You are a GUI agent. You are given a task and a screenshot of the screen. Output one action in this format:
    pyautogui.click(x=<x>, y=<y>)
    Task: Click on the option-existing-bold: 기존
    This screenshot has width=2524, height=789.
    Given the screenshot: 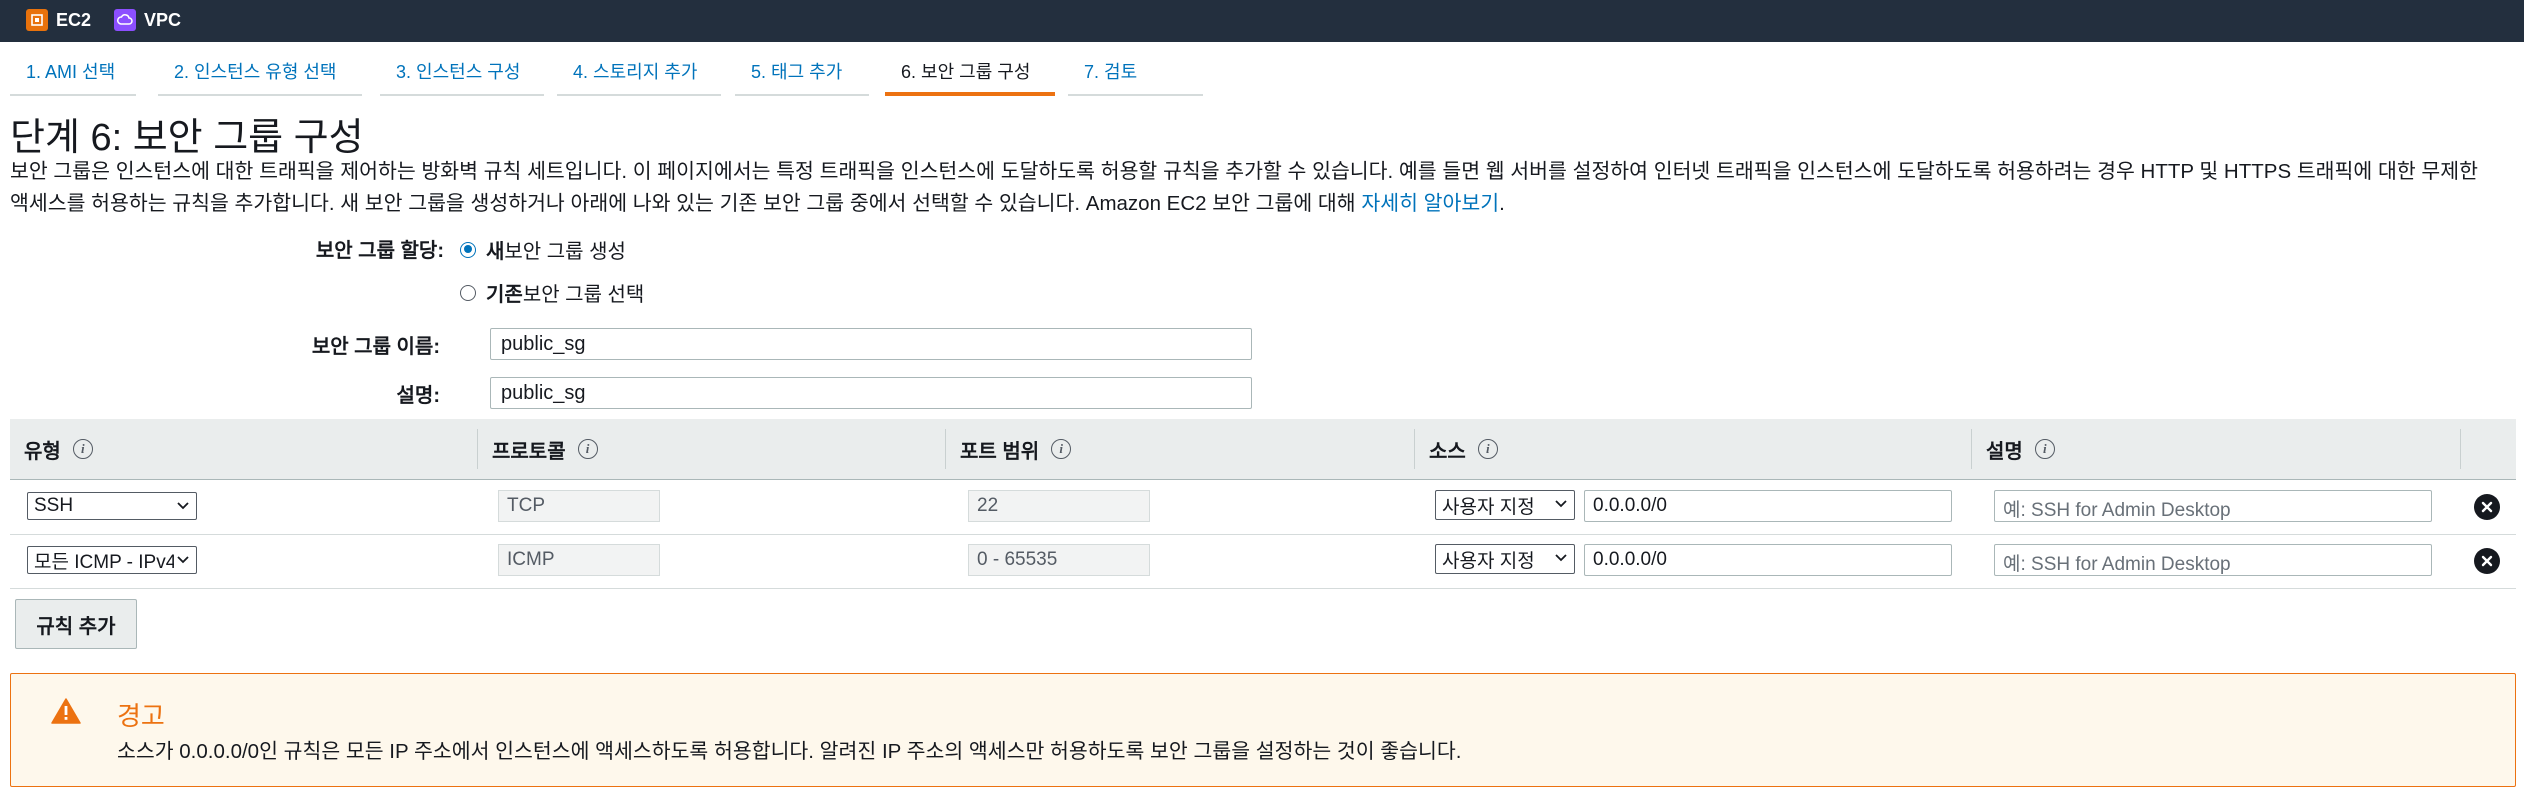 What is the action you would take?
    pyautogui.click(x=504, y=295)
    